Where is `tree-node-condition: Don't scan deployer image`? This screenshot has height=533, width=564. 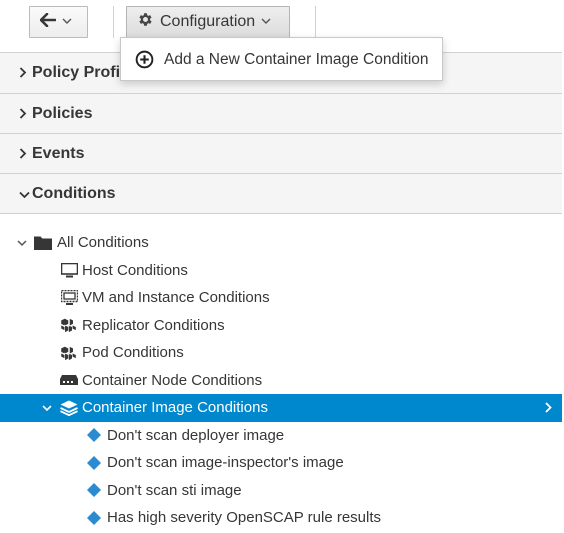 tree-node-condition: Don't scan deployer image is located at coordinates (281, 436).